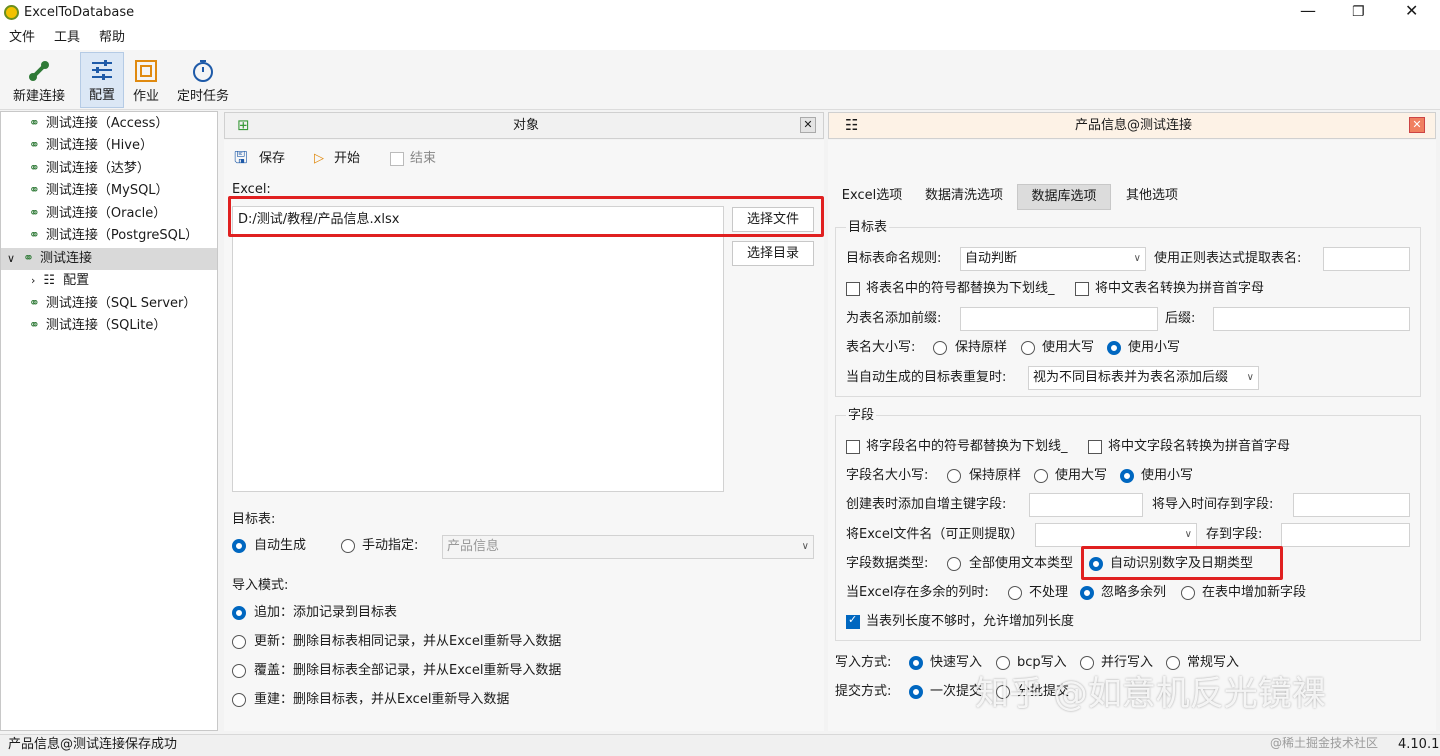 Image resolution: width=1440 pixels, height=756 pixels. Describe the element at coordinates (102, 80) in the screenshot. I see `config-button: 配置` at that location.